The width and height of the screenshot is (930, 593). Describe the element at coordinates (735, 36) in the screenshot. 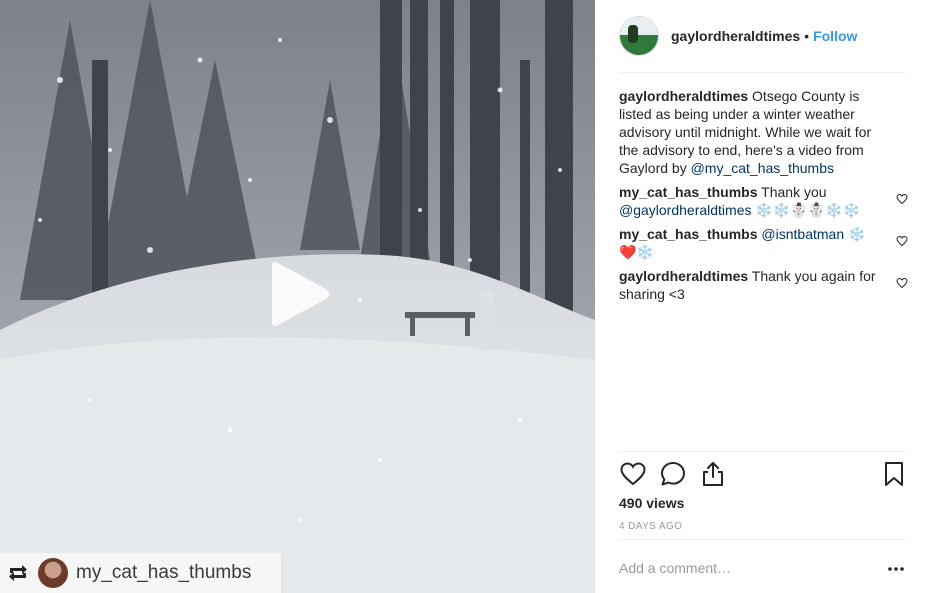

I see `author-username: gaylordheraldtimes` at that location.